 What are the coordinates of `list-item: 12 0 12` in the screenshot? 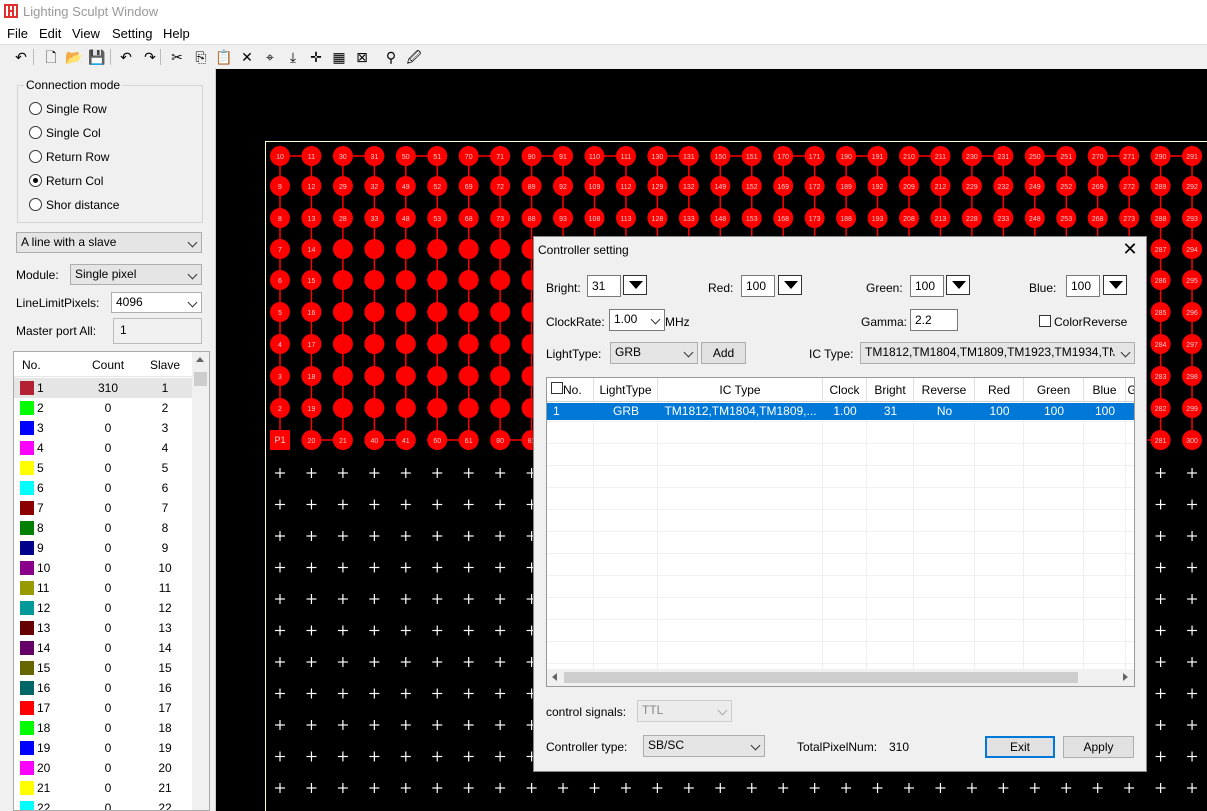 It's located at (103, 608).